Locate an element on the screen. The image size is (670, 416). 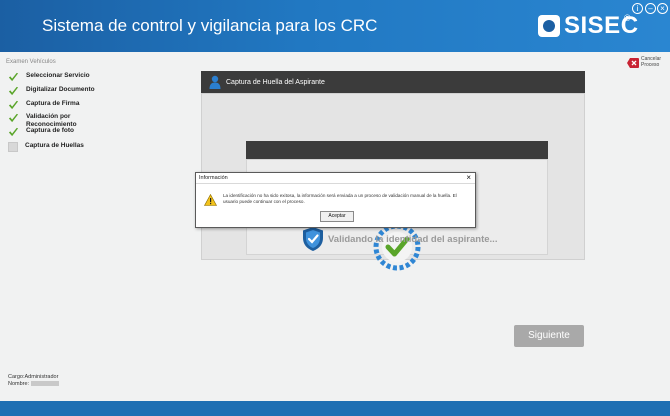
close-button: × is located at coordinates (662, 8).